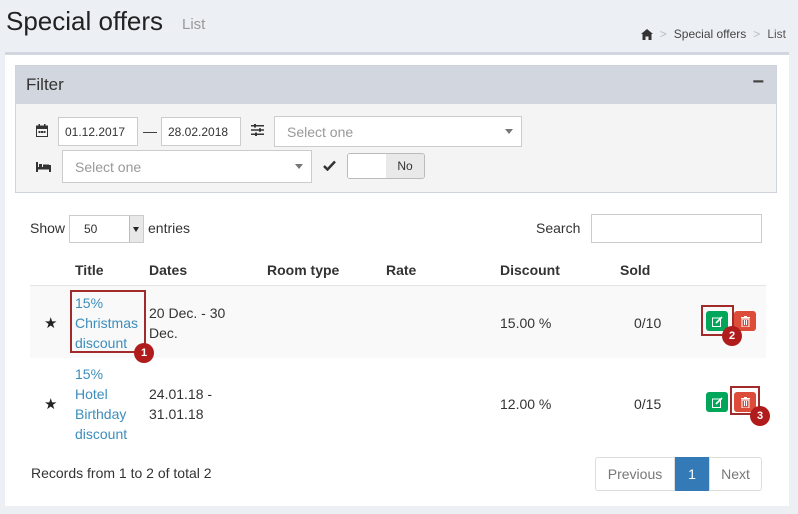 This screenshot has height=514, width=798. I want to click on annotation-badge-2: 2, so click(732, 336).